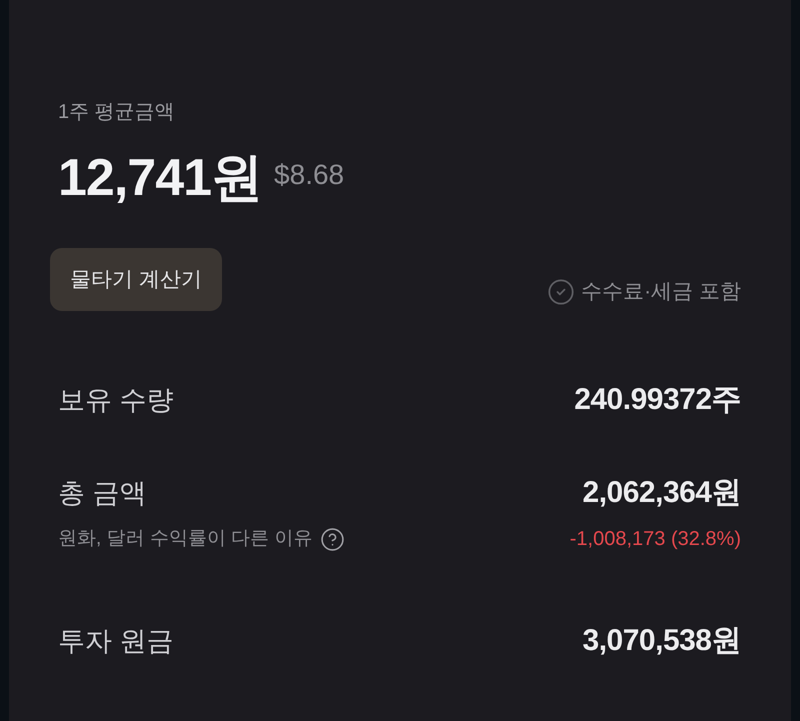 The image size is (800, 721). Describe the element at coordinates (661, 641) in the screenshot. I see `detail-value: 3,070,538원` at that location.